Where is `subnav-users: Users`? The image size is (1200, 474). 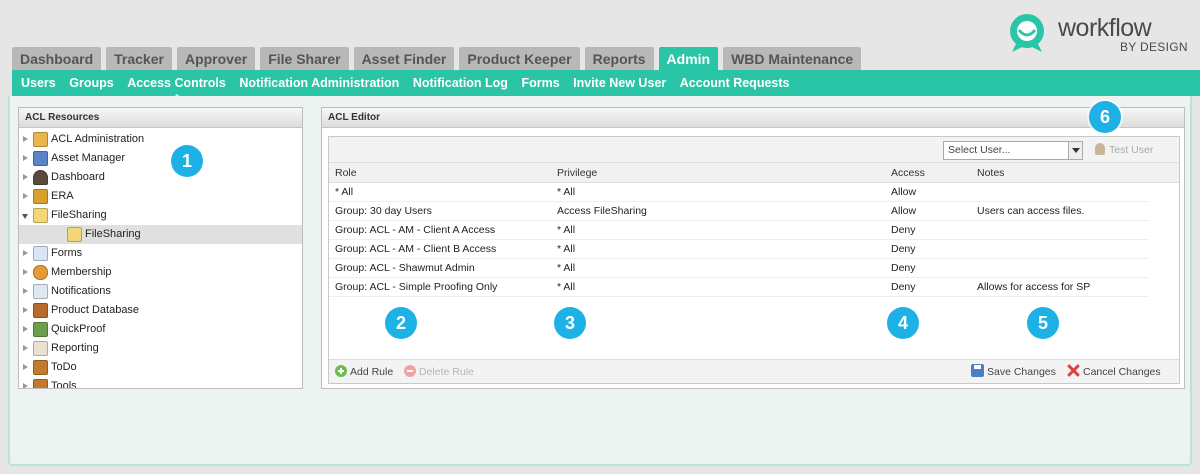 subnav-users: Users is located at coordinates (38, 83).